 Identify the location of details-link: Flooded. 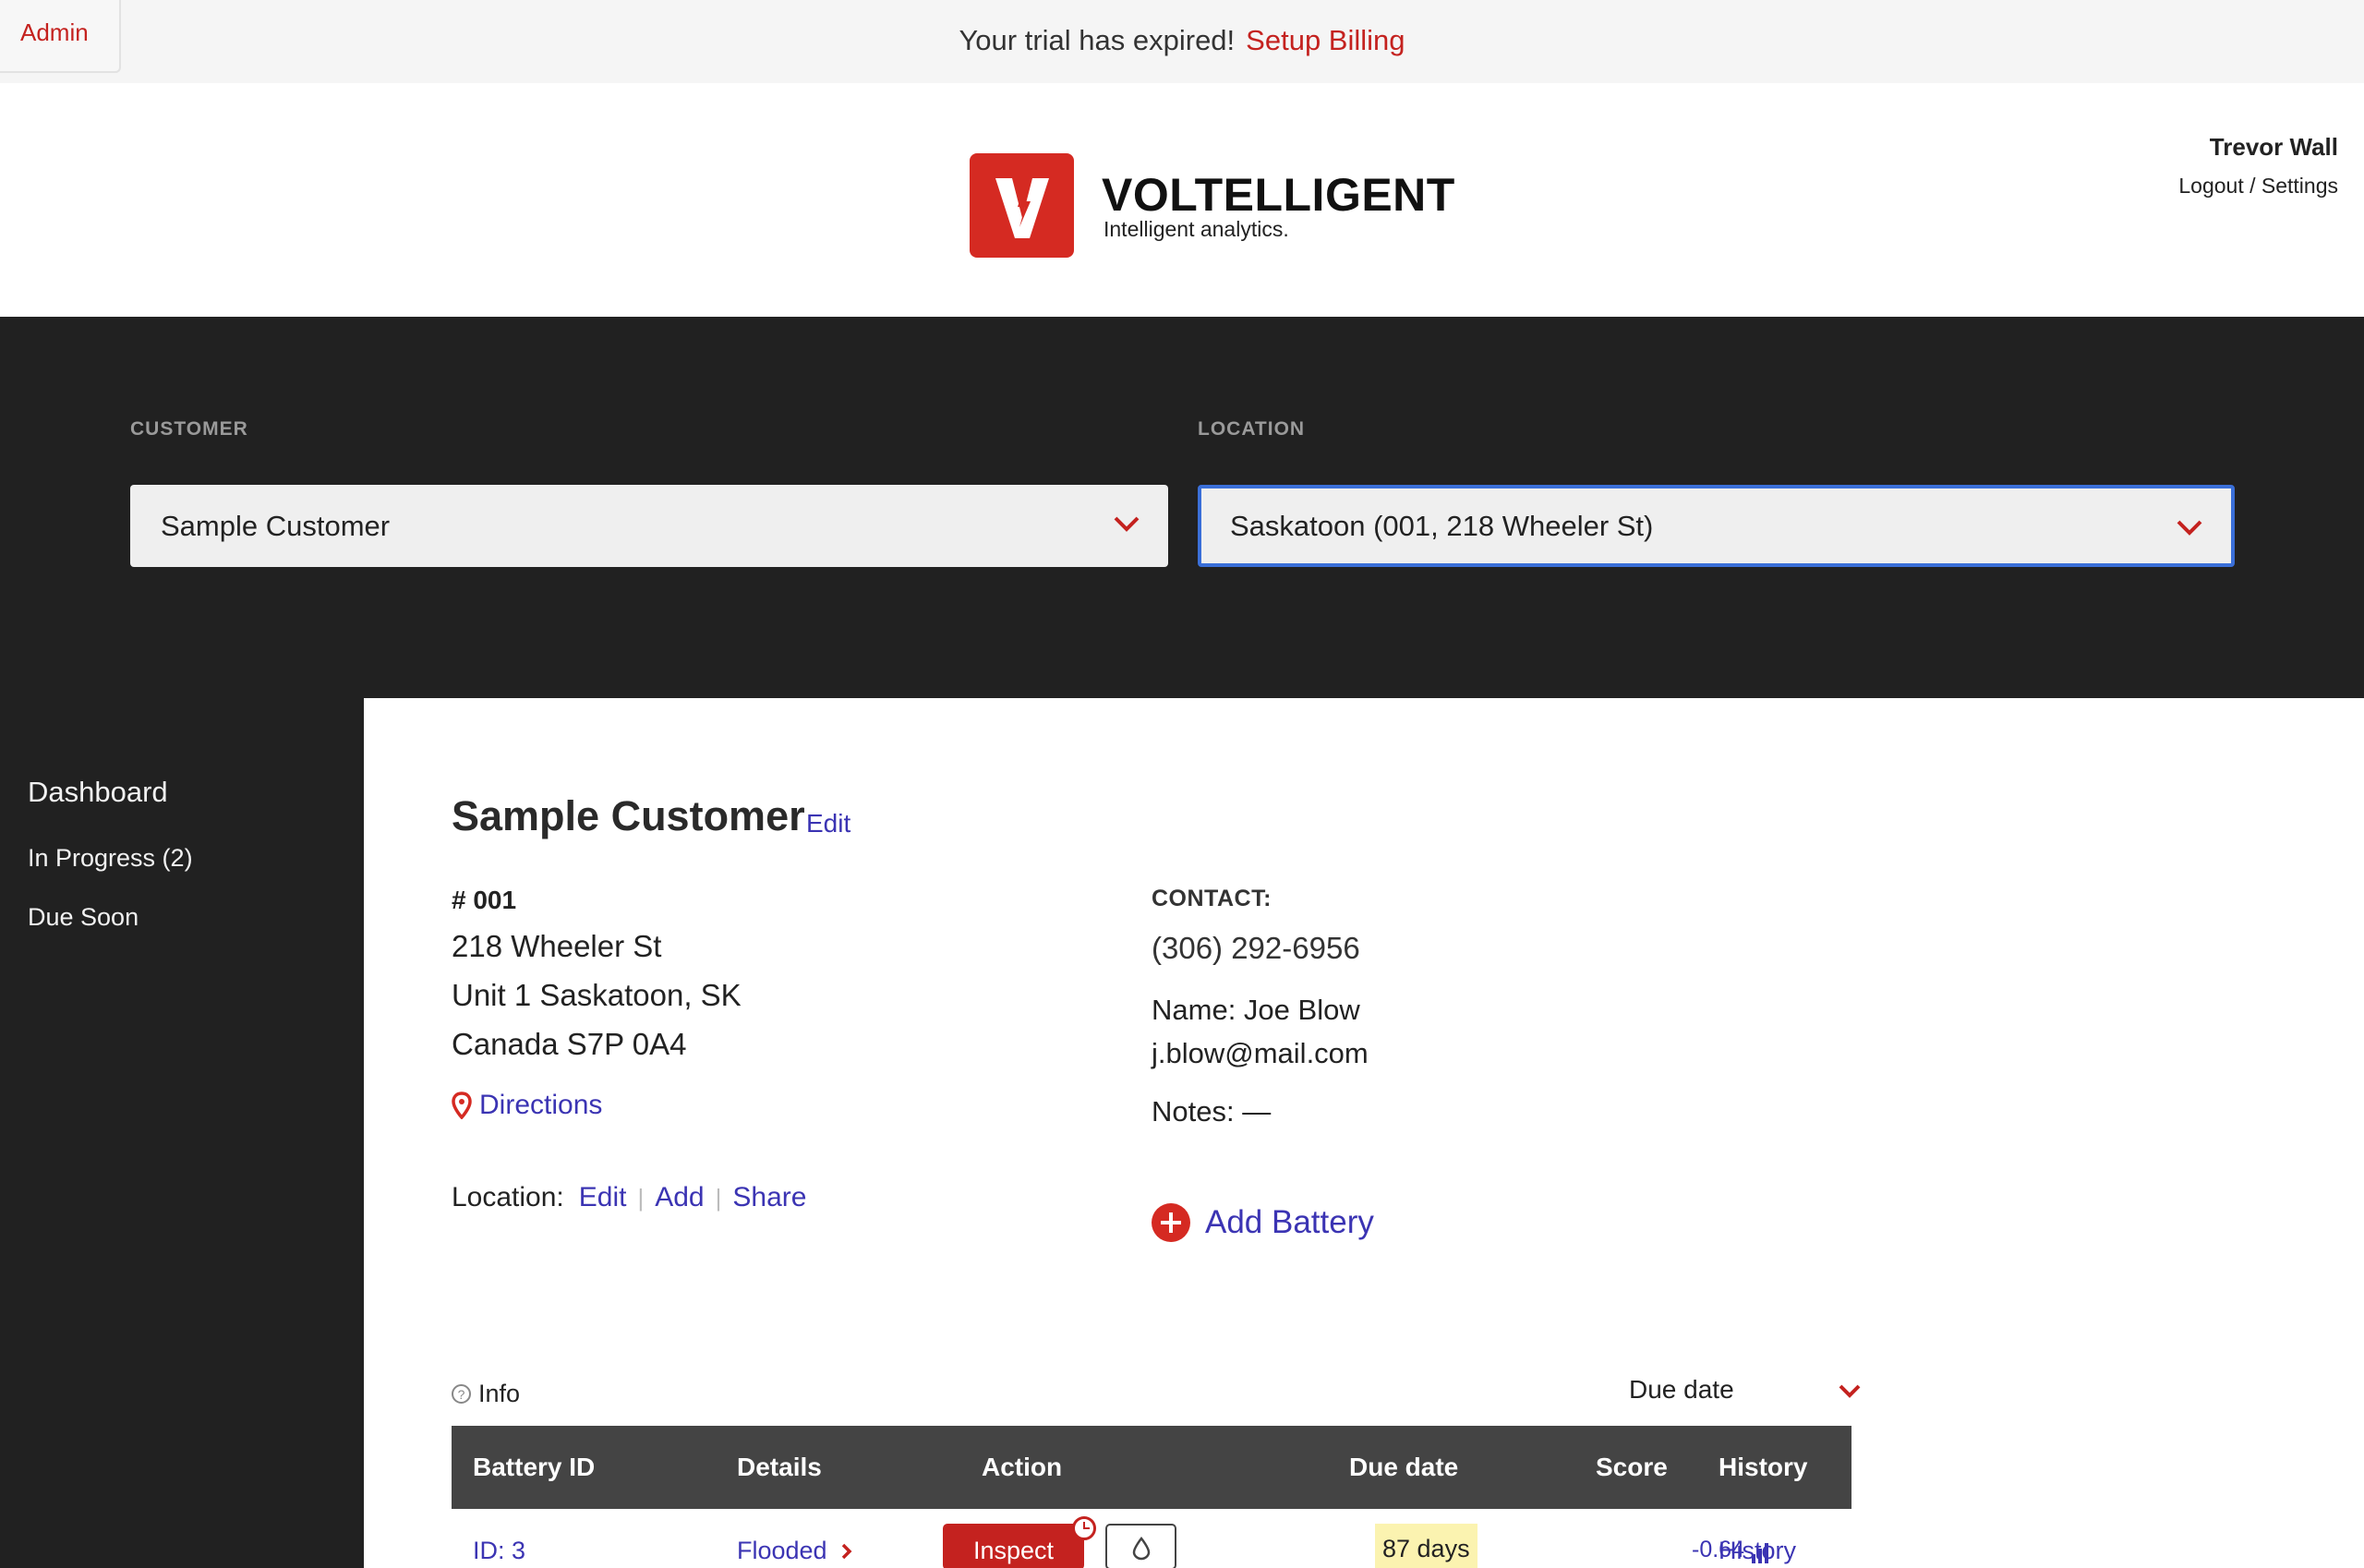
(795, 1551).